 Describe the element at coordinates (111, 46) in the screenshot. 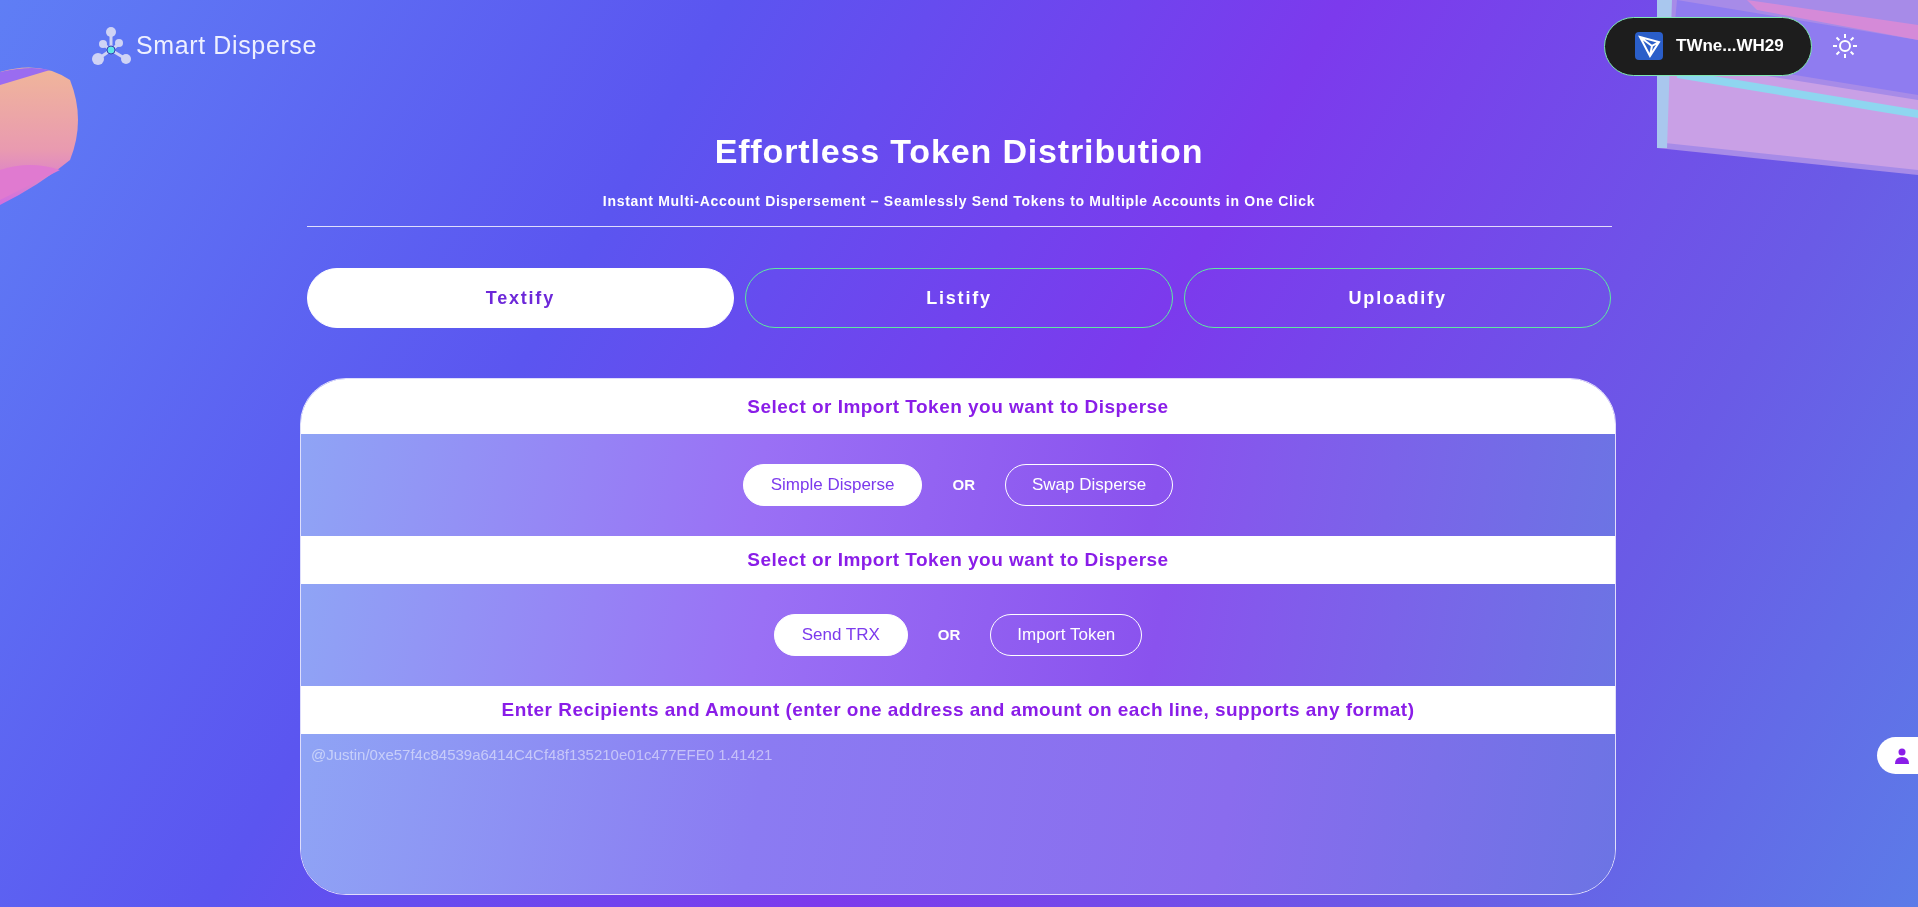

I see `molecule-icon` at that location.